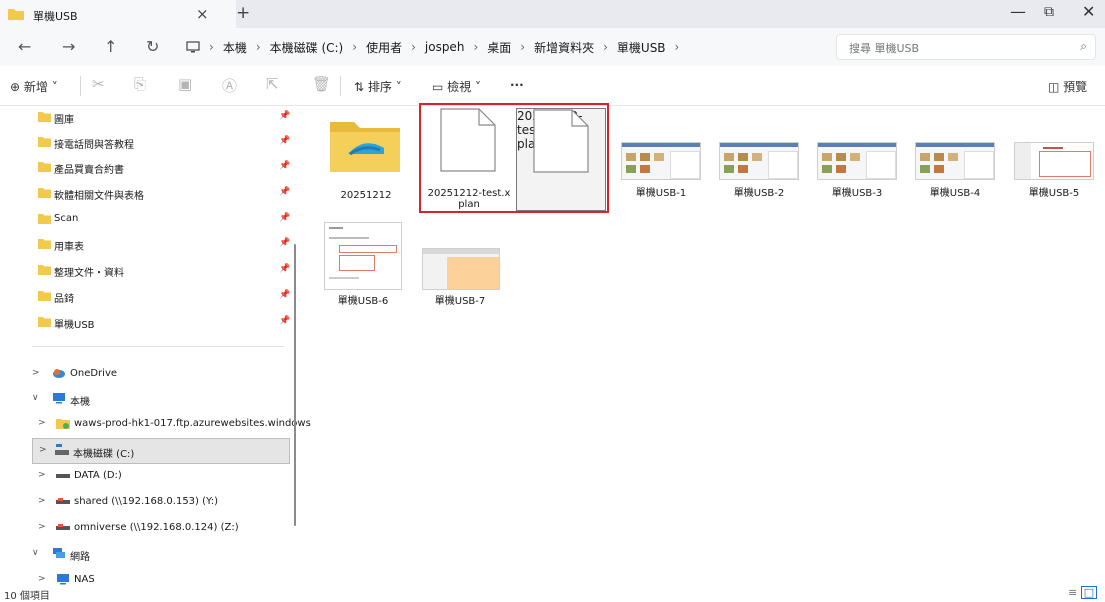 The width and height of the screenshot is (1105, 602). What do you see at coordinates (69, 247) in the screenshot?
I see `quick-access-label: 用車表` at bounding box center [69, 247].